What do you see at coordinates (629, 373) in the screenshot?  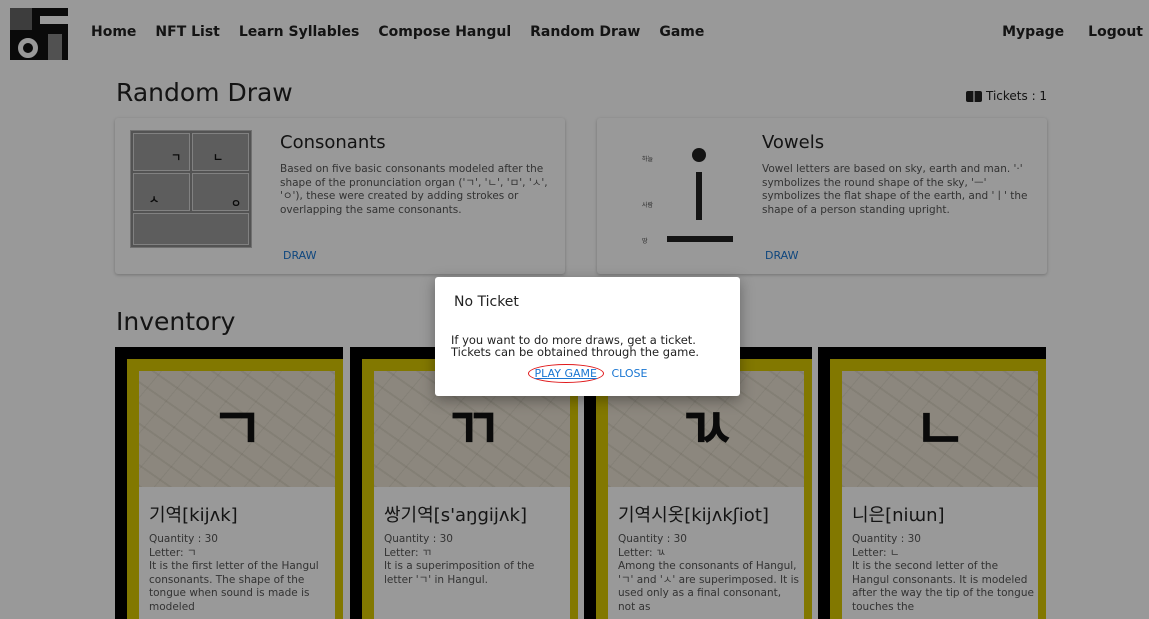 I see `close-button: CLOSE` at bounding box center [629, 373].